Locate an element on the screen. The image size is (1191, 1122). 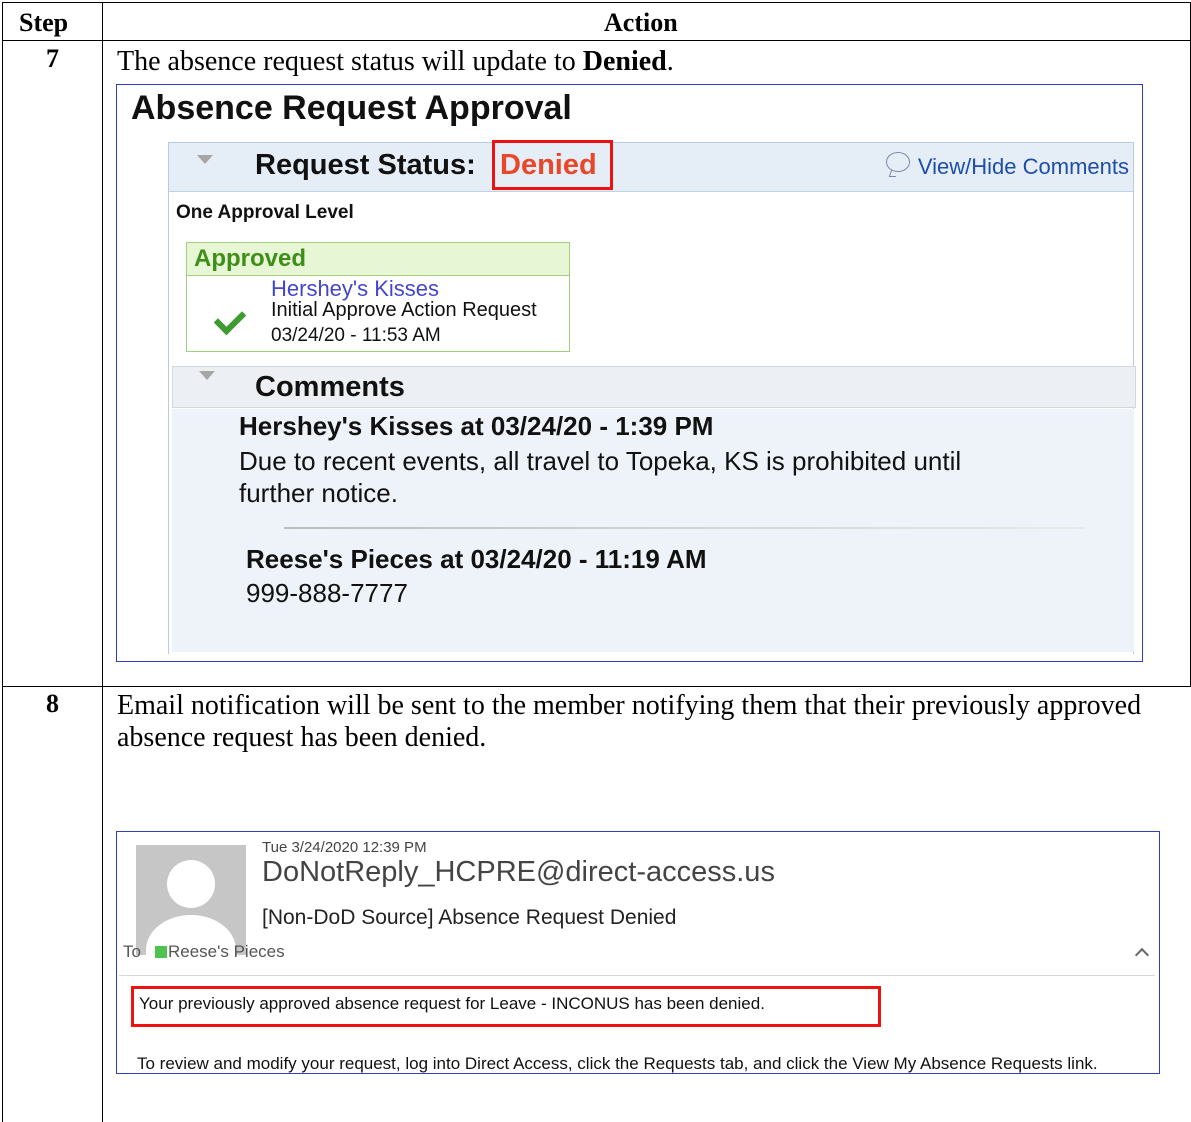
status-value: Denied is located at coordinates (548, 165).